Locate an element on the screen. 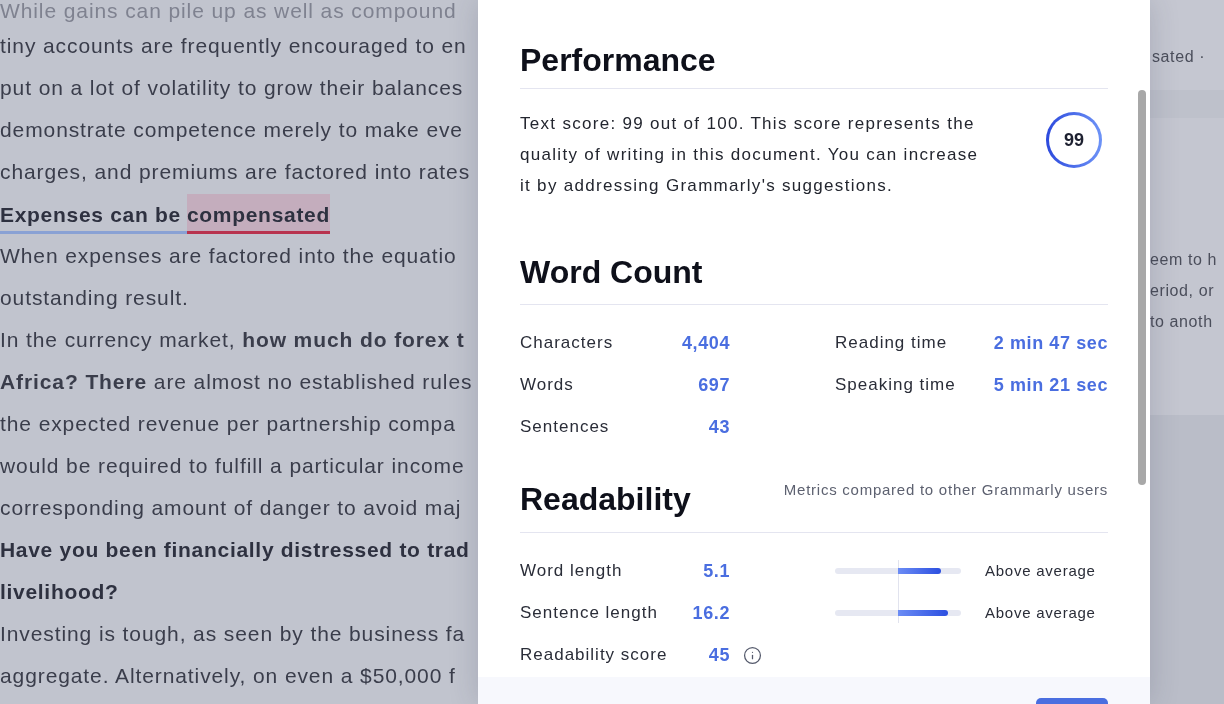 This screenshot has height=704, width=1224. metric-label: Readability score is located at coordinates (594, 655).